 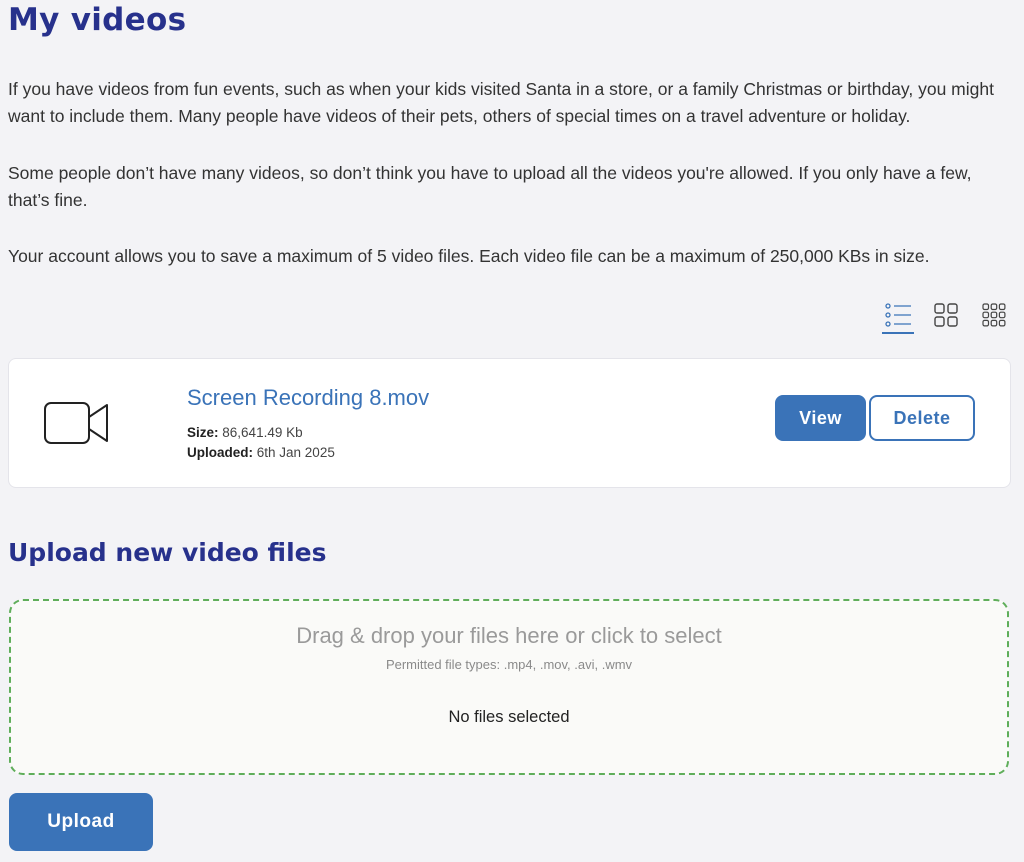 What do you see at coordinates (295, 452) in the screenshot?
I see `uploaded-value: 6th Jan 2025` at bounding box center [295, 452].